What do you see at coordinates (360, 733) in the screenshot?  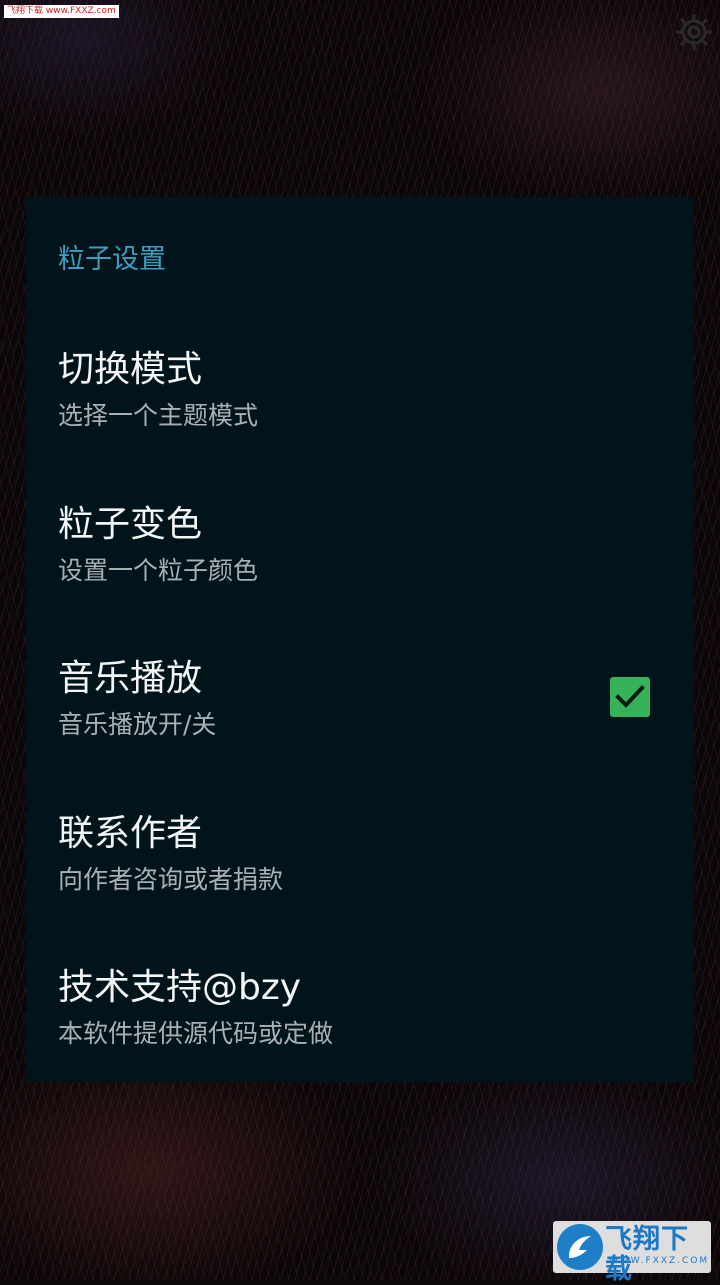 I see `pref-music-playback: 音乐播放 音乐播放开/关` at bounding box center [360, 733].